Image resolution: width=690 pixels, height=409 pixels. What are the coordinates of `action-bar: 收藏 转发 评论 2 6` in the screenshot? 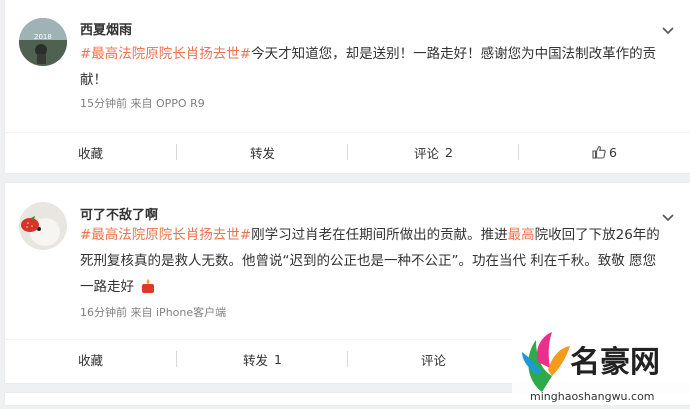 It's located at (347, 152).